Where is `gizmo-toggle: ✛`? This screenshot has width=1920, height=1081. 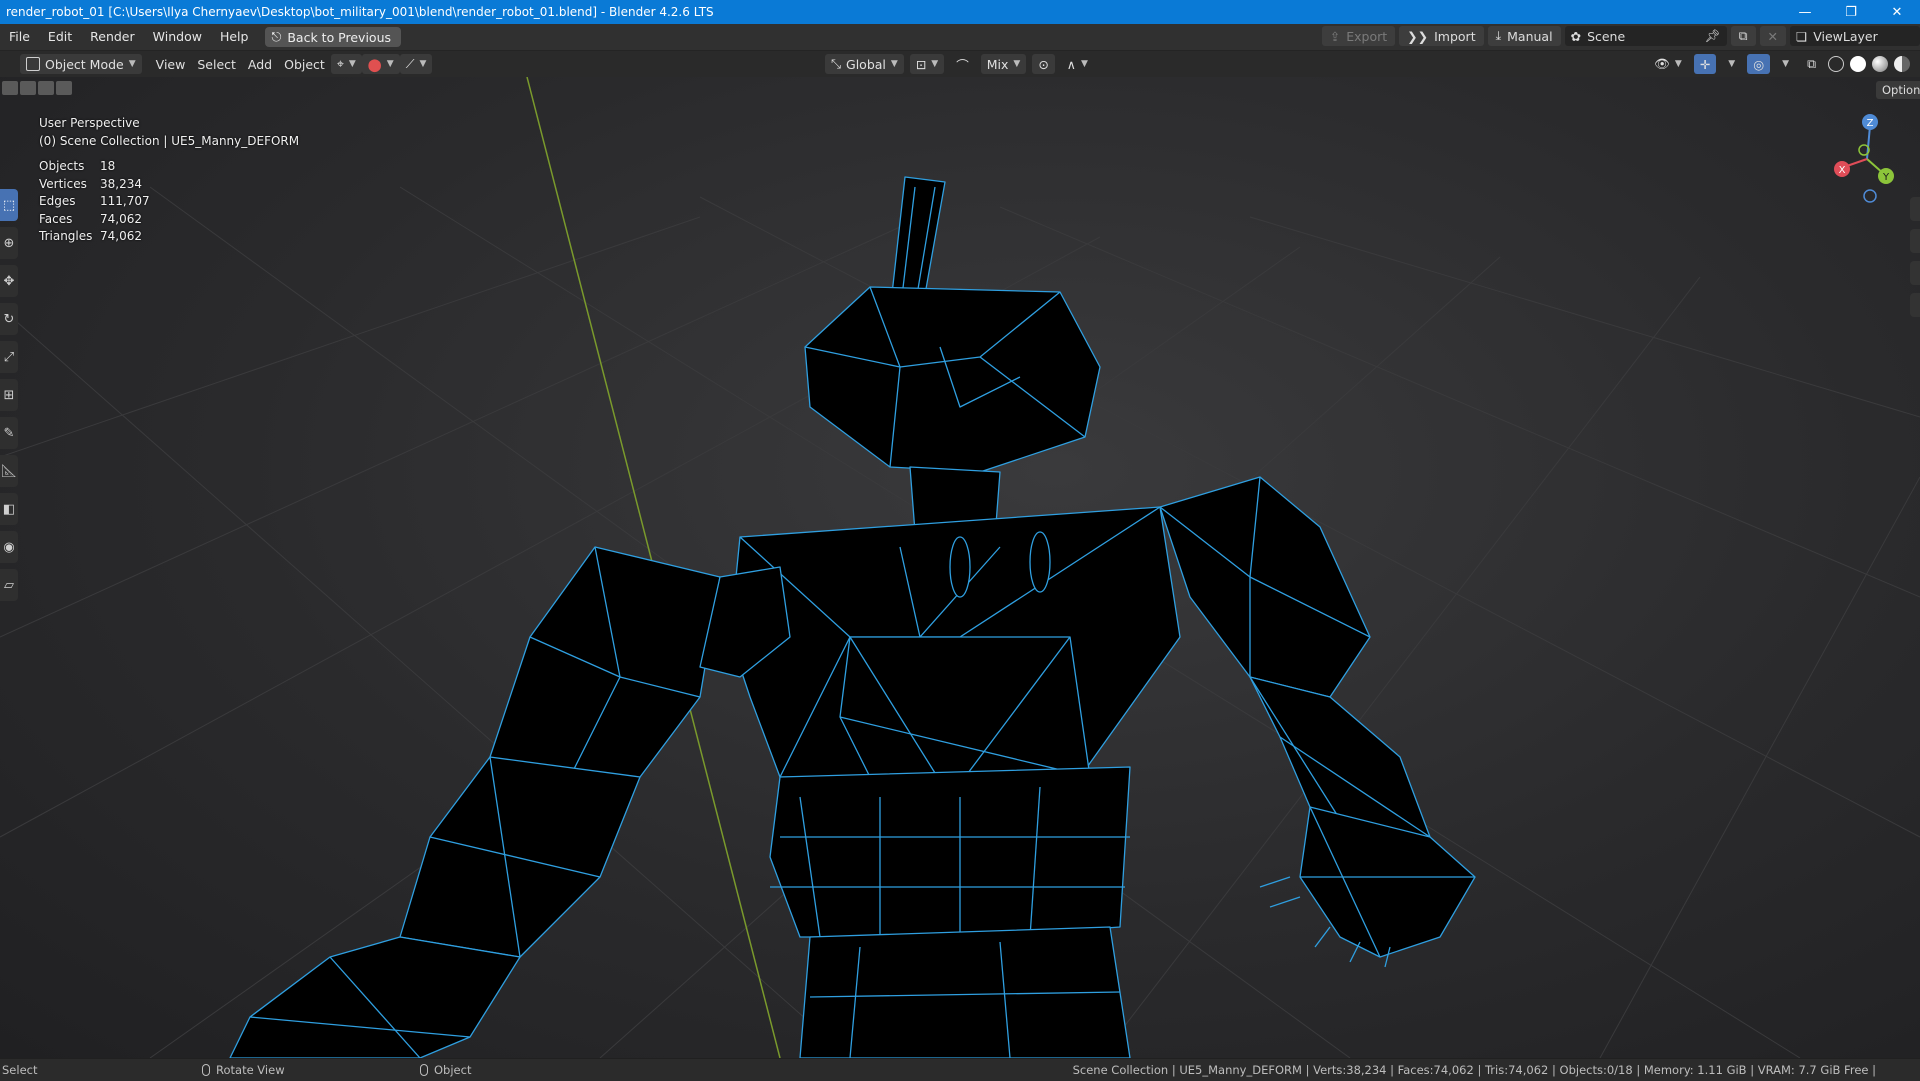
gizmo-toggle: ✛ is located at coordinates (1705, 64).